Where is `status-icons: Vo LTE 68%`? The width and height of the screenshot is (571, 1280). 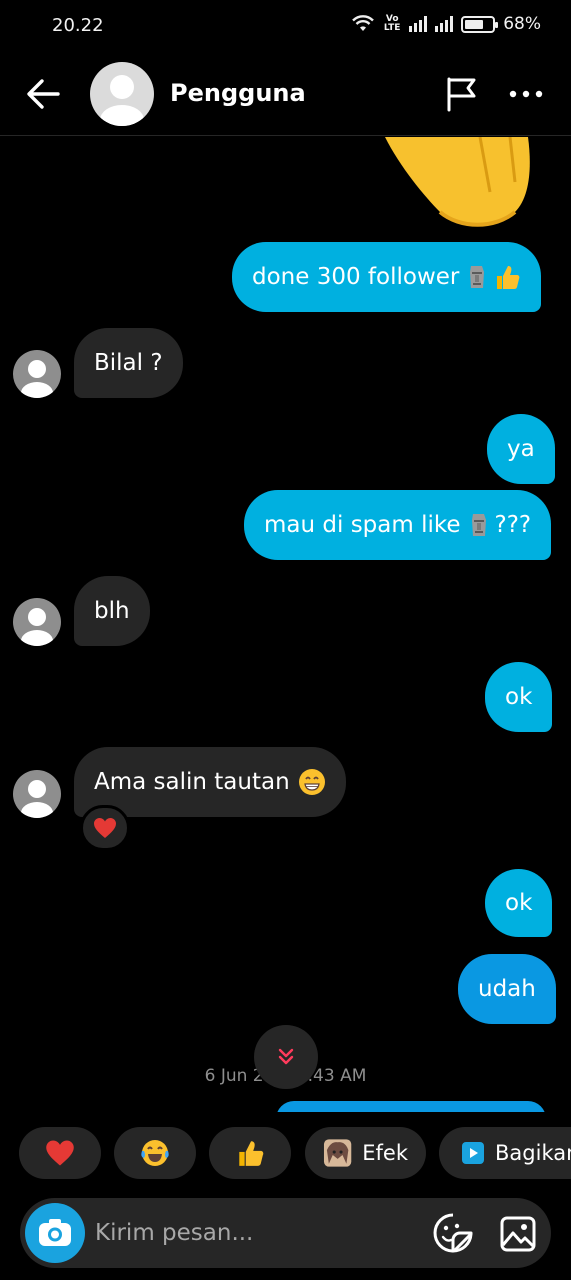
status-icons: Vo LTE 68% is located at coordinates (446, 24).